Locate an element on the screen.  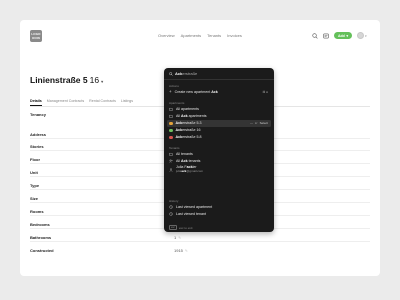
property-label-rooms: Rooms is located at coordinates (37, 211).